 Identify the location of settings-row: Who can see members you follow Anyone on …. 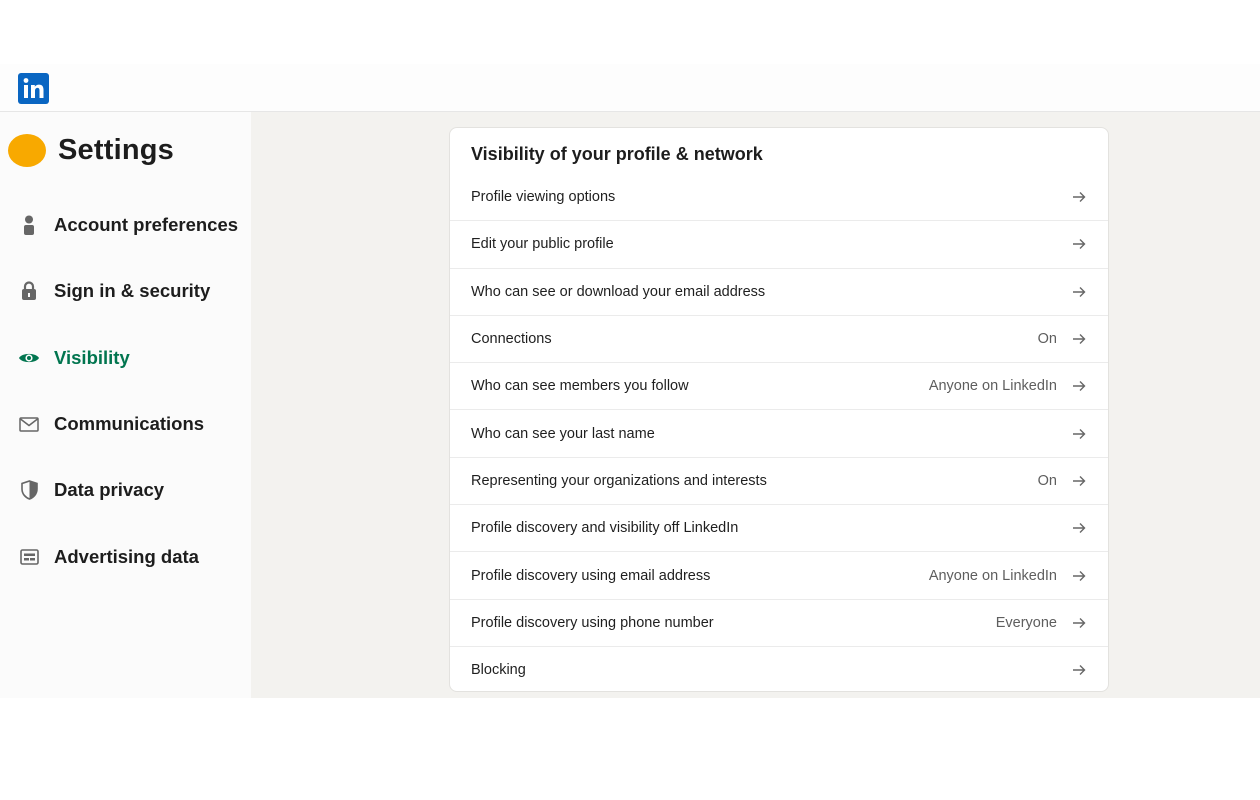
(779, 385).